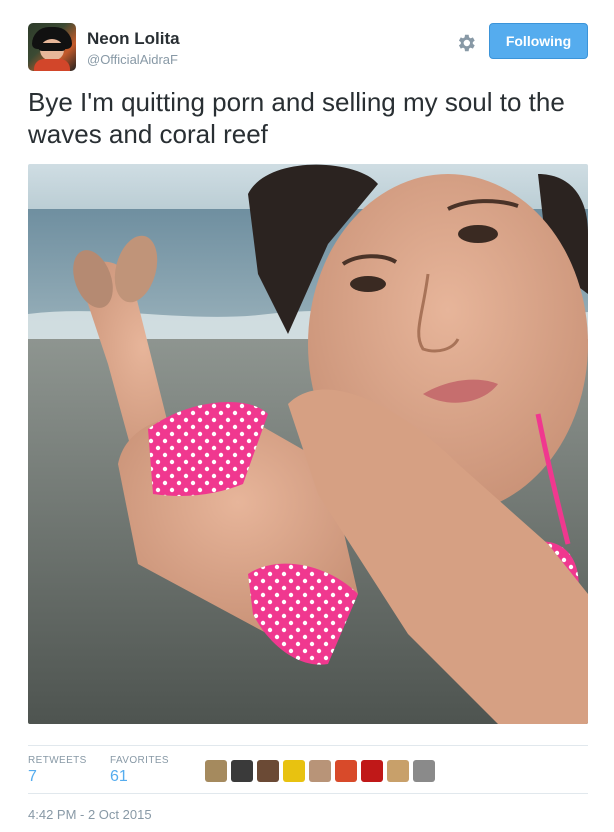 Image resolution: width=614 pixels, height=832 pixels. Describe the element at coordinates (308, 745) in the screenshot. I see `stats-divider-top` at that location.